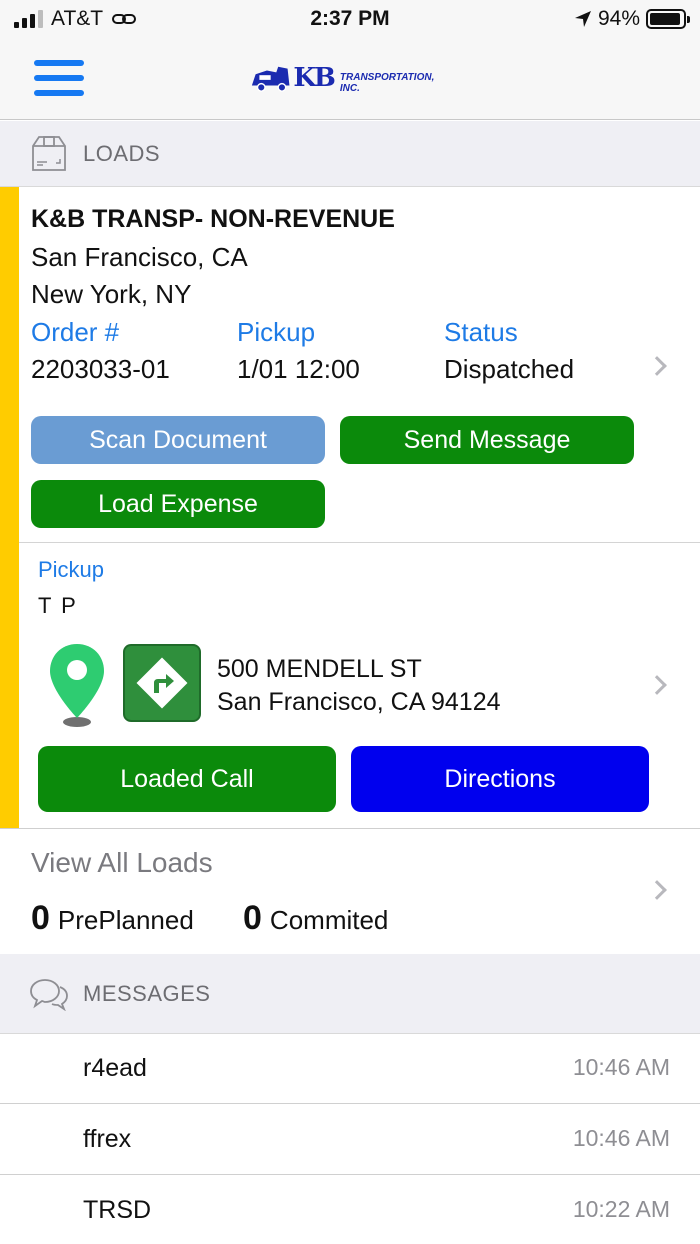 This screenshot has height=1244, width=700. Describe the element at coordinates (147, 993) in the screenshot. I see `messages-title: MESSAGES` at that location.